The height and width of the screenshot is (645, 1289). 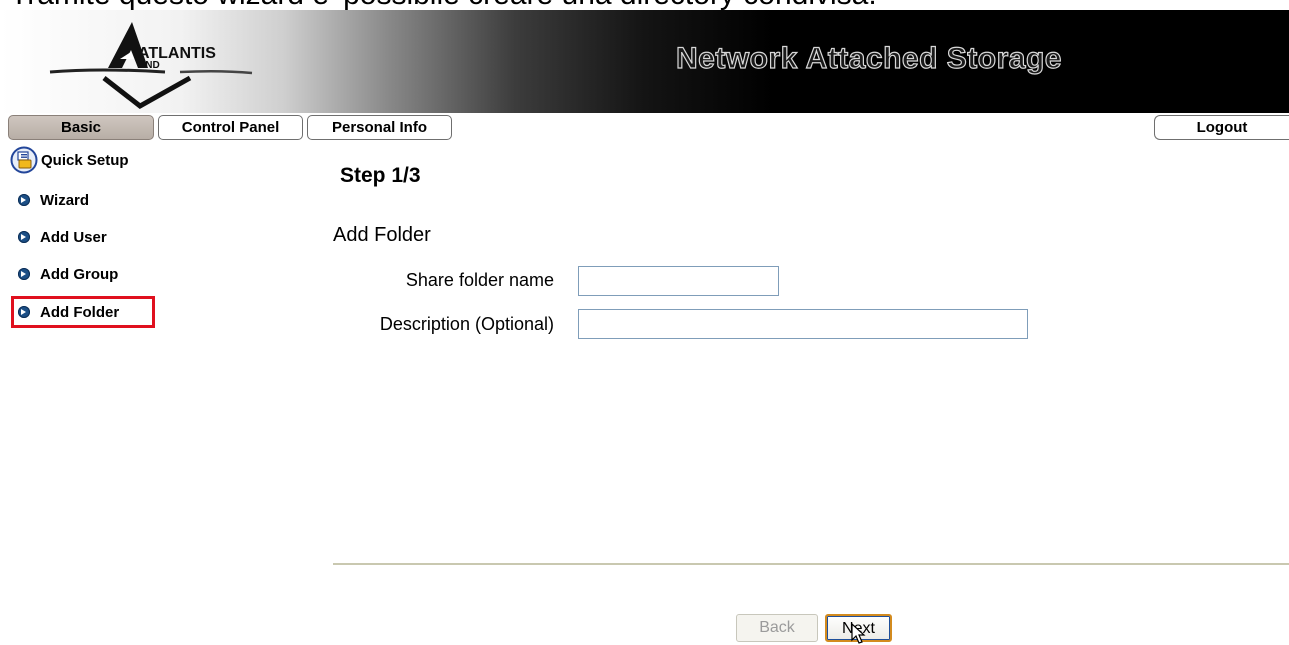 I want to click on tab-personal-info: Personal Info, so click(x=379, y=127).